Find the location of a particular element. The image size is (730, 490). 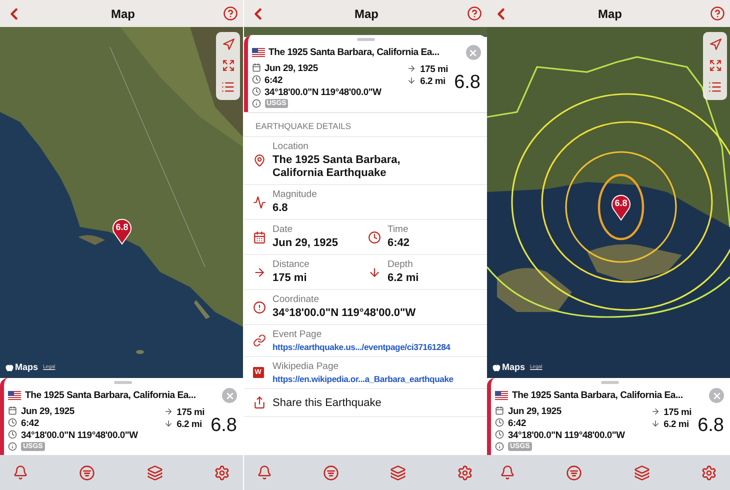

section-heading: EARTHQUAKE DETAILS is located at coordinates (365, 124).